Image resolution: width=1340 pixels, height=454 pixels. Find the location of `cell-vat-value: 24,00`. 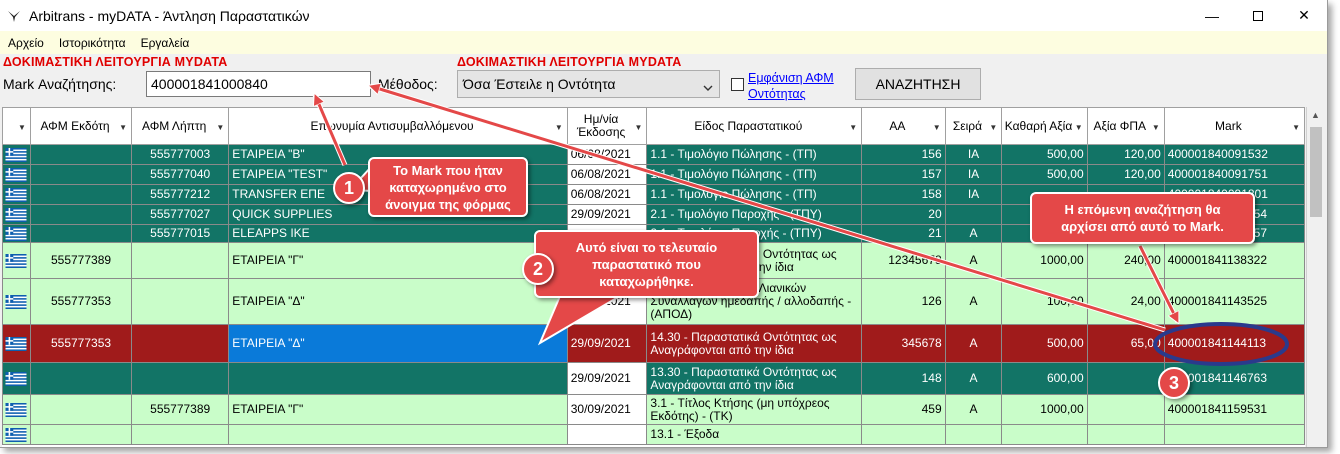

cell-vat-value: 24,00 is located at coordinates (1125, 301).